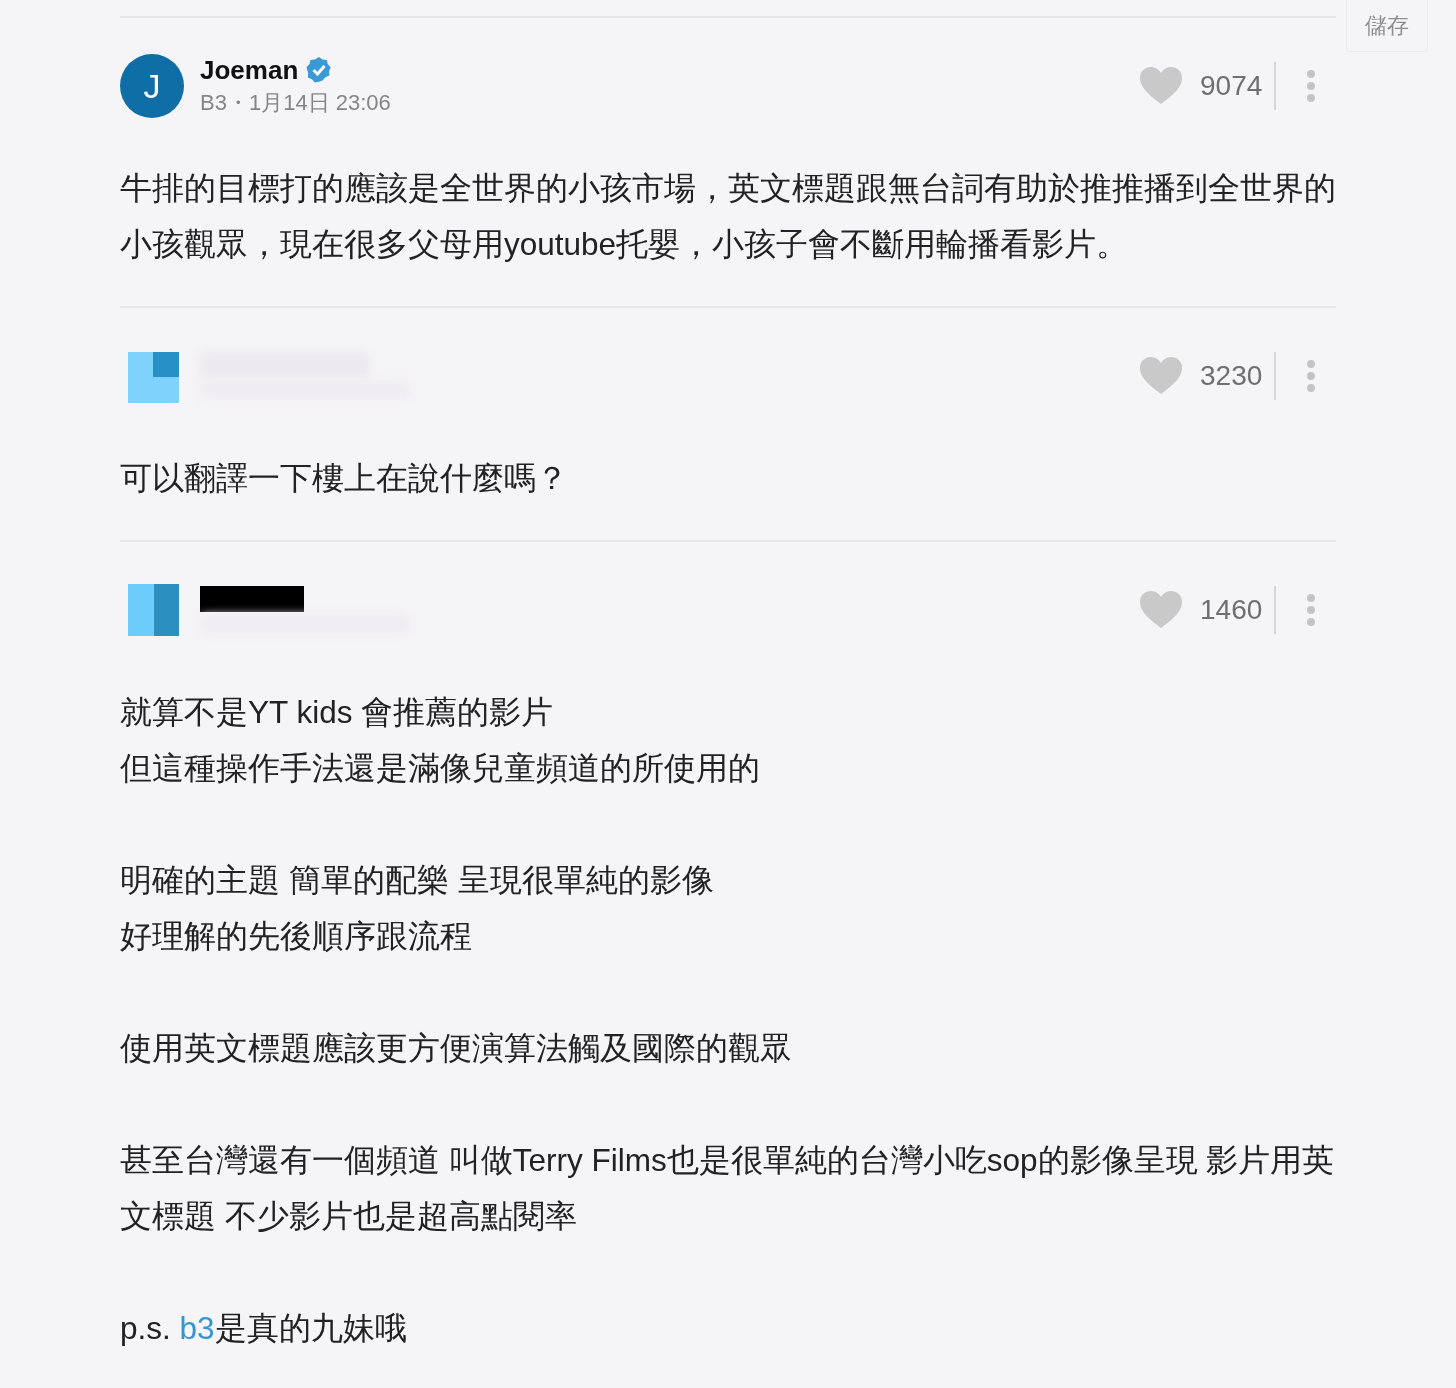 This screenshot has width=1456, height=1388. Describe the element at coordinates (1232, 376) in the screenshot. I see `like-count: 3230` at that location.